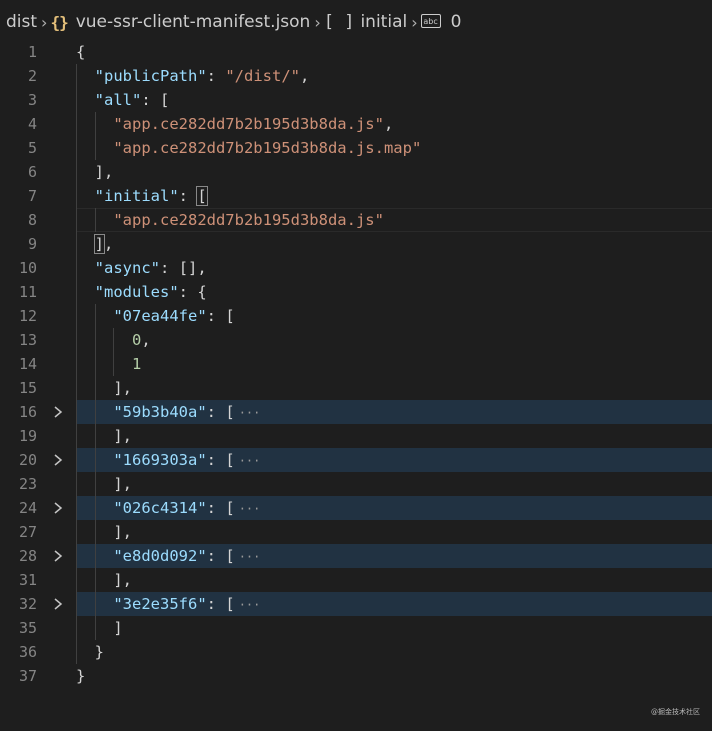  Describe the element at coordinates (160, 508) in the screenshot. I see `json-key: "026c4314"` at that location.